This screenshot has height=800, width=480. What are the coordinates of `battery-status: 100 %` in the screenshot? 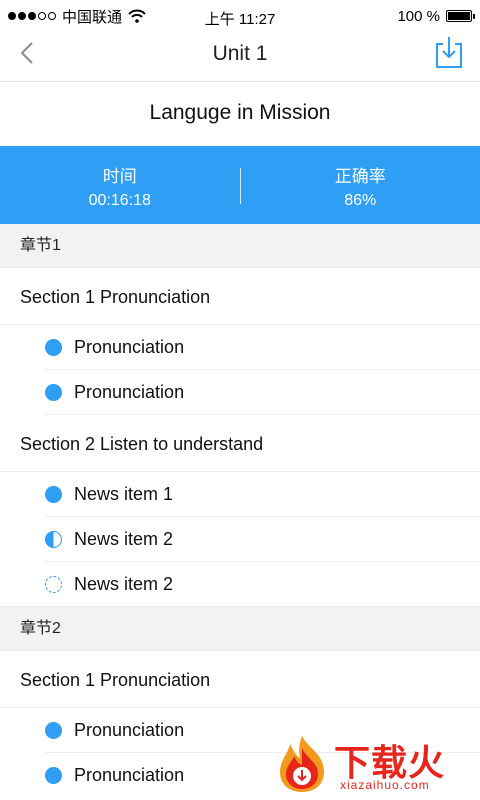 It's located at (436, 16).